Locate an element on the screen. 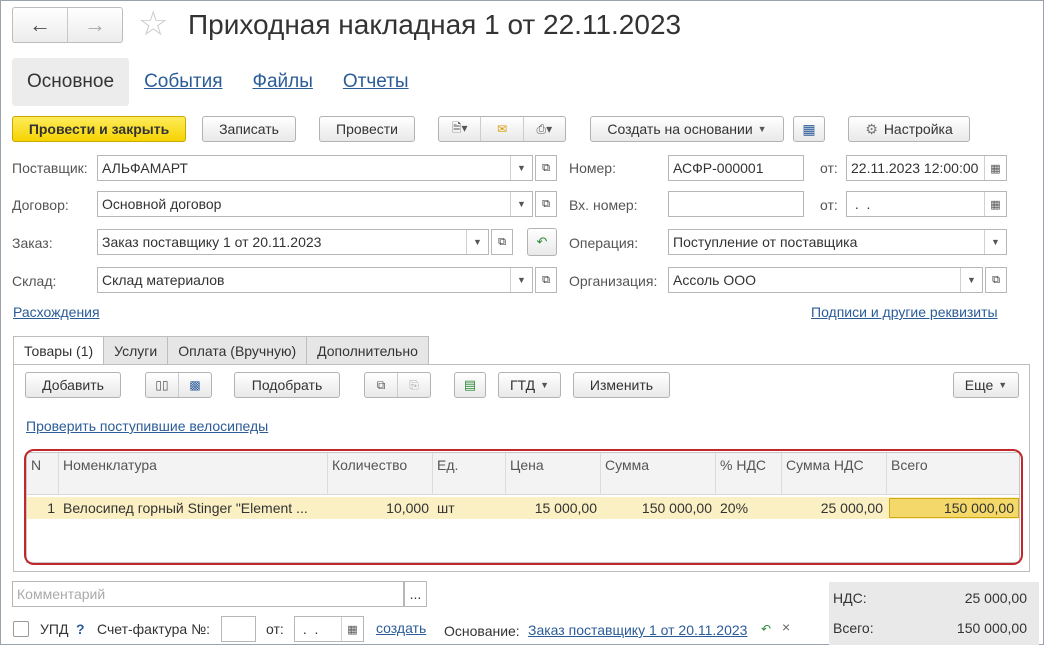 This screenshot has height=645, width=1044. number-field: АСФР-000001 is located at coordinates (736, 168).